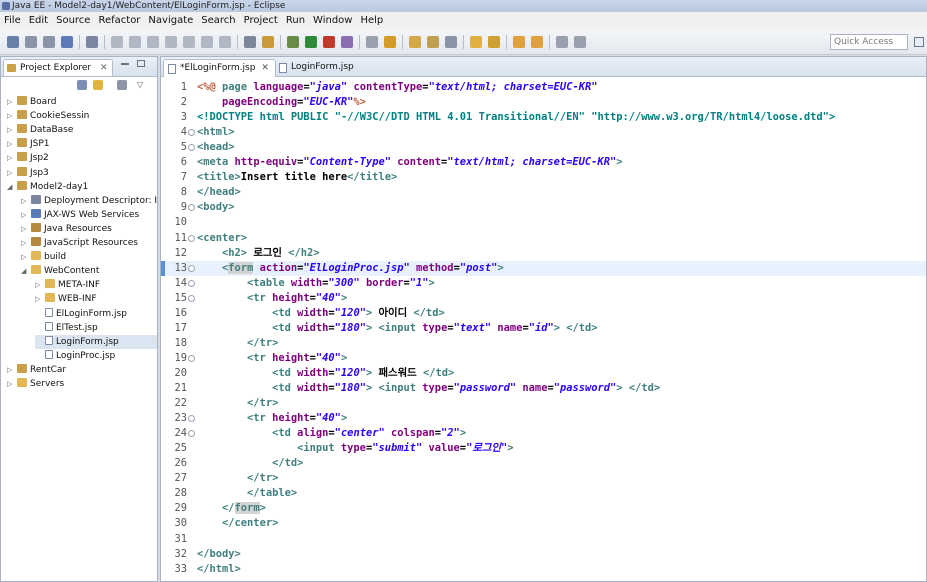 The image size is (927, 582). What do you see at coordinates (73, 20) in the screenshot?
I see `menu-source: Source` at bounding box center [73, 20].